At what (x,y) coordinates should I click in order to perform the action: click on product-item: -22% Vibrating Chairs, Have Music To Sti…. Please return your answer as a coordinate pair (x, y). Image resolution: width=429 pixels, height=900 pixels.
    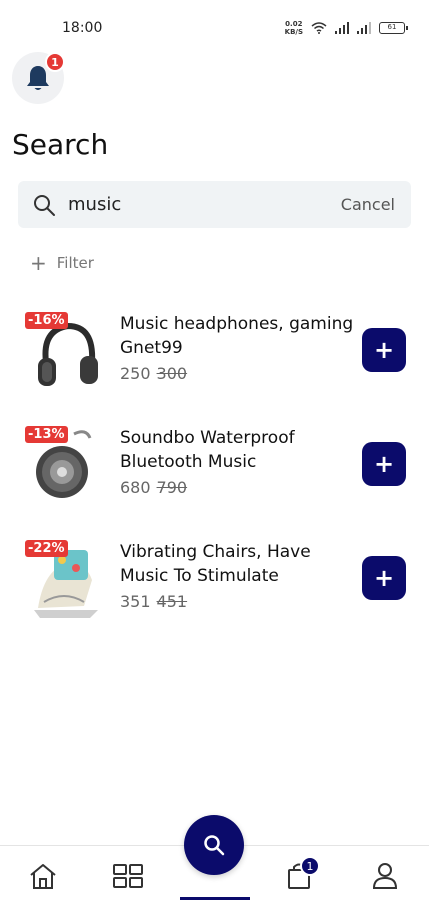
    Looking at the image, I should click on (214, 585).